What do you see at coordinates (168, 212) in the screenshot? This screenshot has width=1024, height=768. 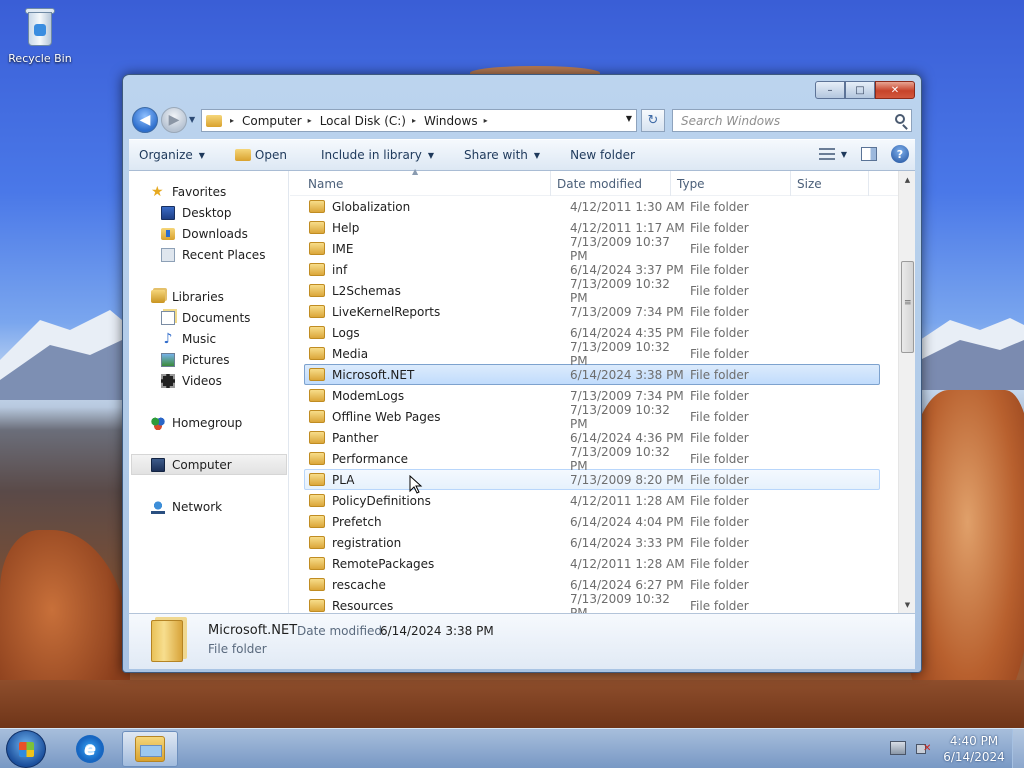 I see `desktop-icon` at bounding box center [168, 212].